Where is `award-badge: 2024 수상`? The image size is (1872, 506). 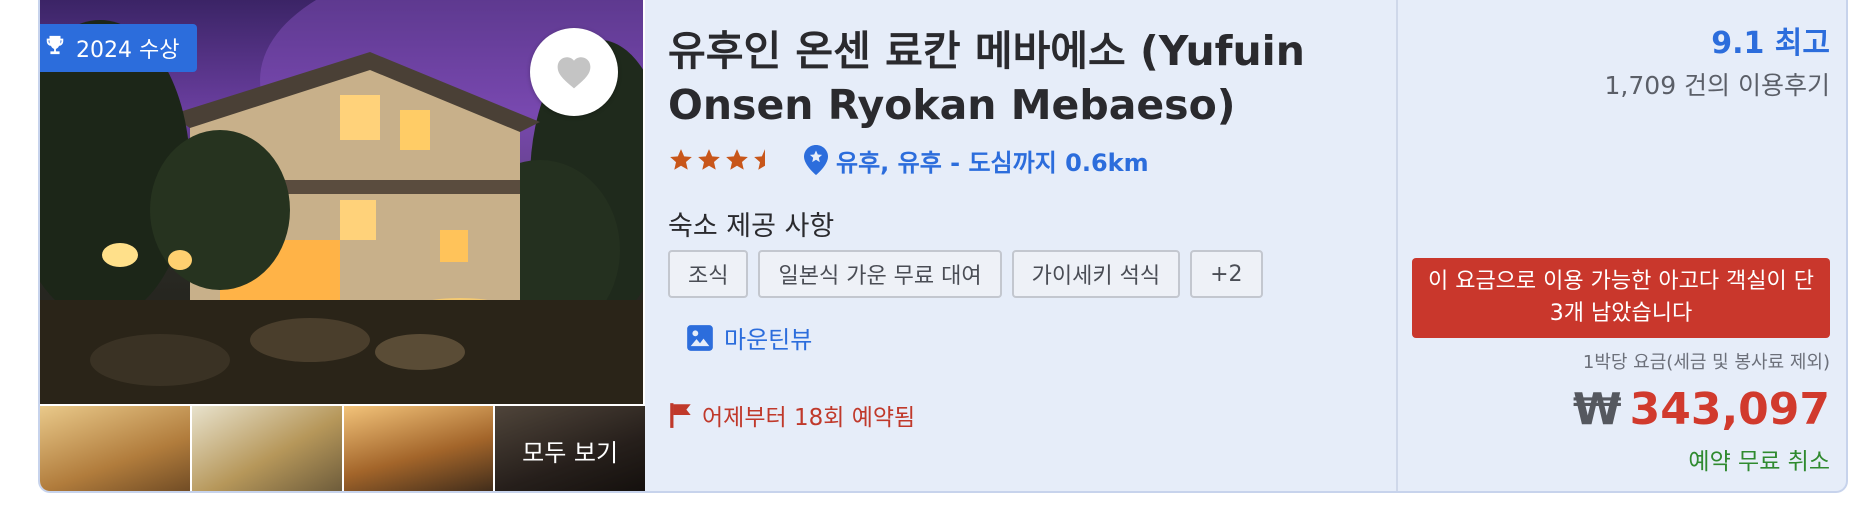 award-badge: 2024 수상 is located at coordinates (119, 48).